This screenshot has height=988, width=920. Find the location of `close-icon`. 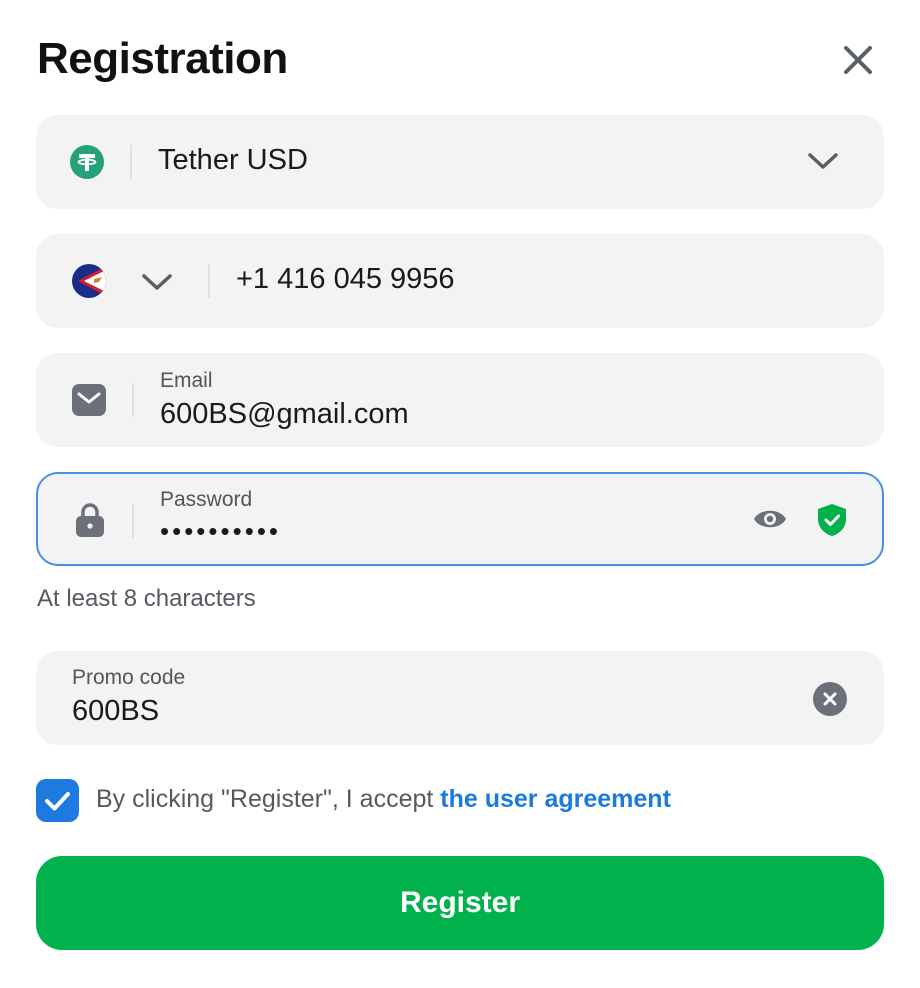

close-icon is located at coordinates (858, 60).